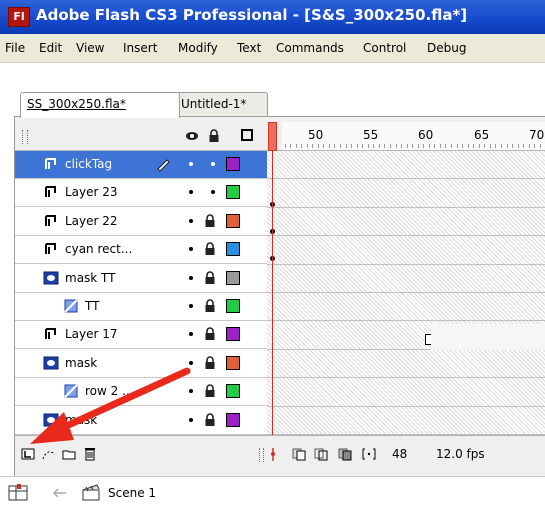  I want to click on menu-modify: Modify, so click(198, 48).